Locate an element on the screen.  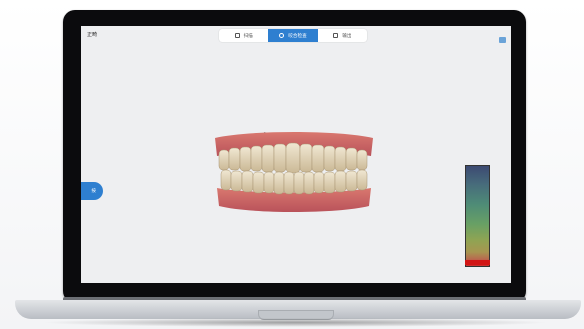
side-panel-button: 按 is located at coordinates (92, 191).